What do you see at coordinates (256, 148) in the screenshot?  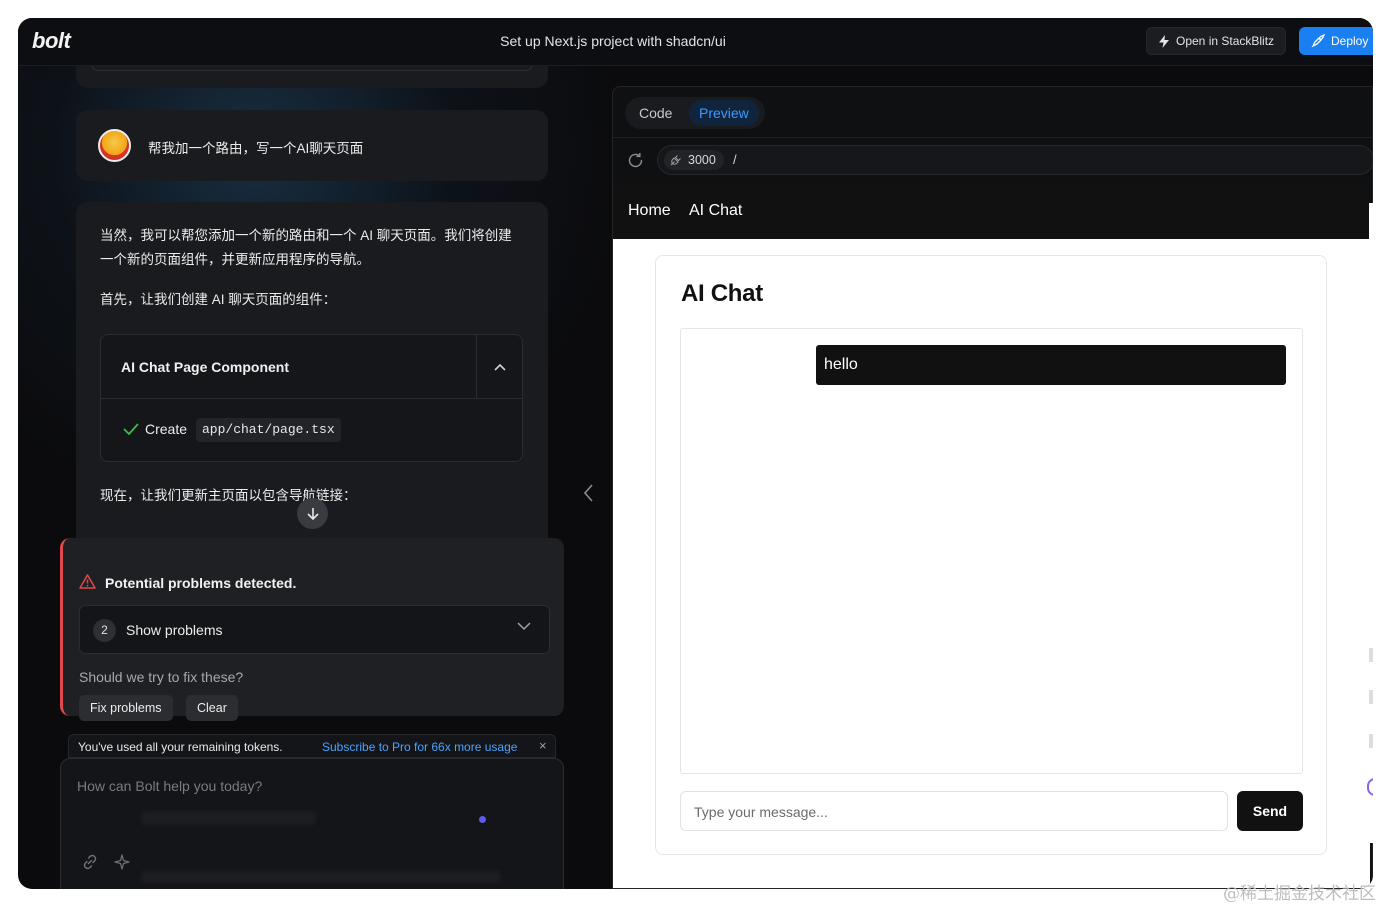 I see `user-message-text: 帮我加一个路由，写一个AI聊天页面` at bounding box center [256, 148].